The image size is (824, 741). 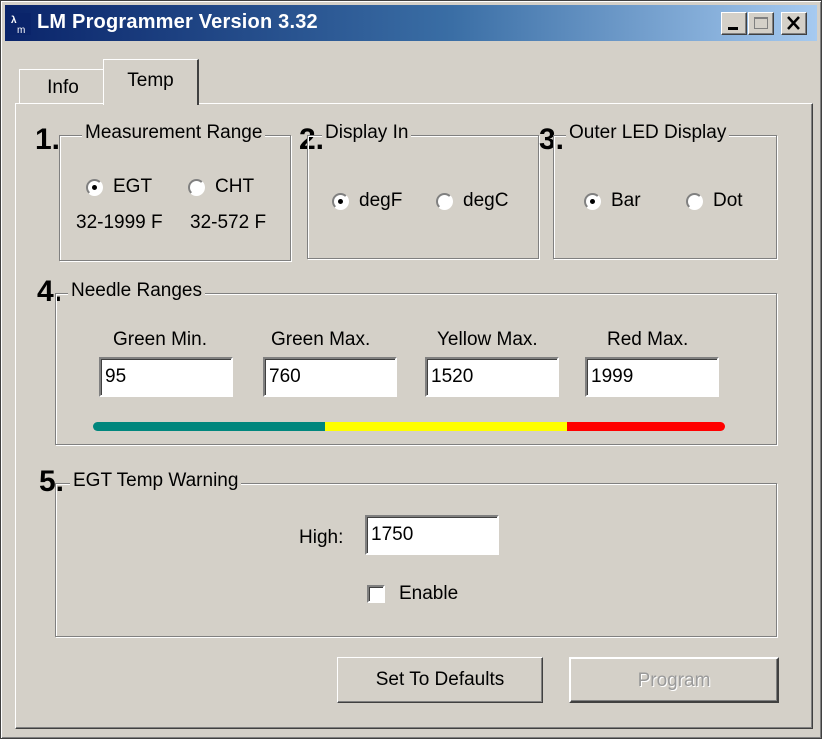 I want to click on radio-bar-label: Bar, so click(x=626, y=200).